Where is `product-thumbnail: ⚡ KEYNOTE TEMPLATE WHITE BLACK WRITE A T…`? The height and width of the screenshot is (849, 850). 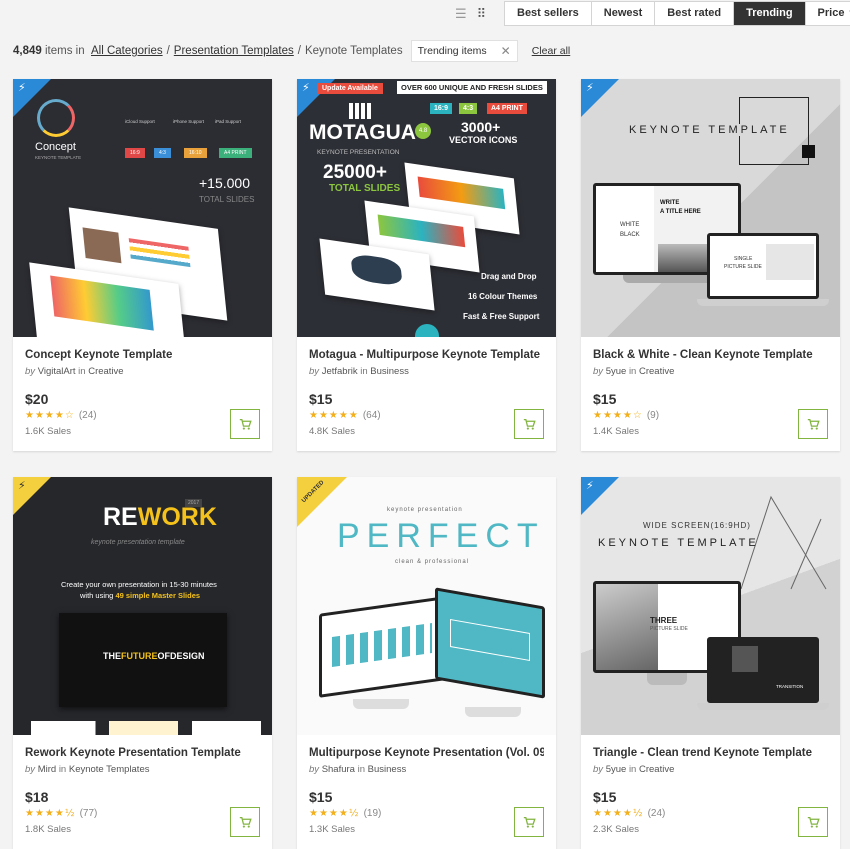 product-thumbnail: ⚡ KEYNOTE TEMPLATE WHITE BLACK WRITE A T… is located at coordinates (710, 208).